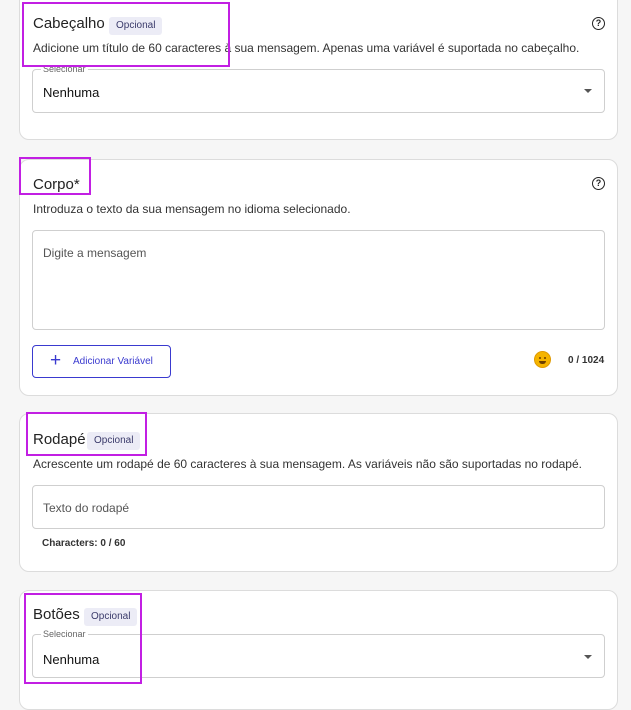  Describe the element at coordinates (113, 361) in the screenshot. I see `add-variable-label: Adicionar Variável` at that location.